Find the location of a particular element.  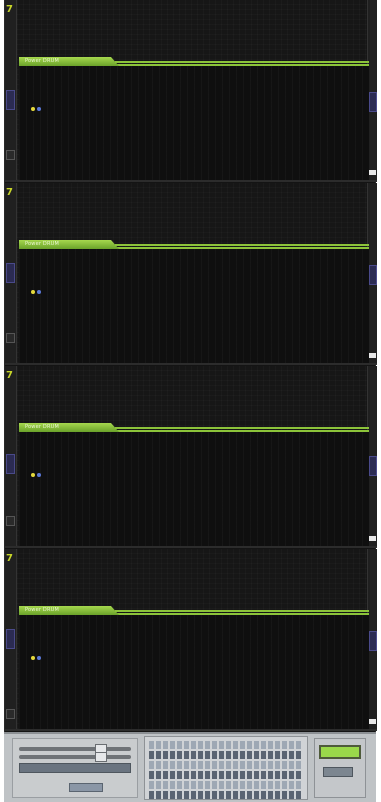

pattern-grid is located at coordinates (226, 768).